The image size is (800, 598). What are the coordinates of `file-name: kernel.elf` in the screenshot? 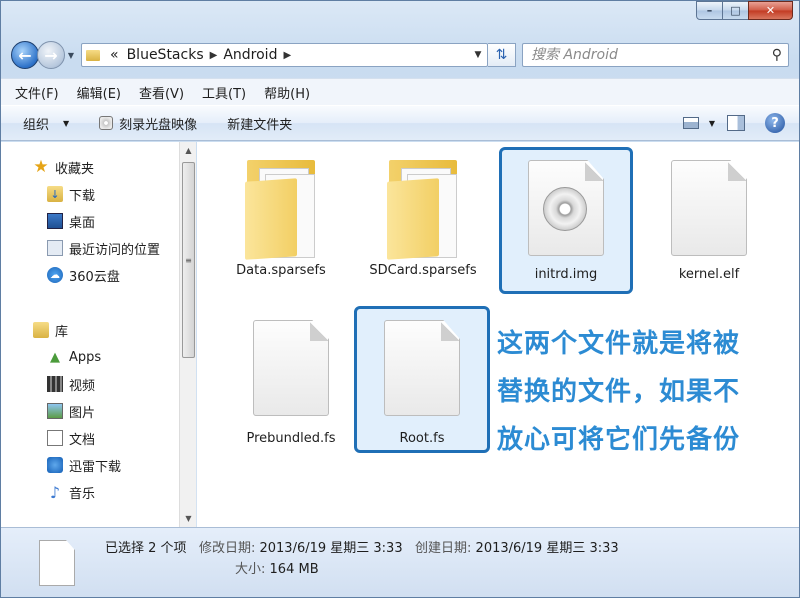 It's located at (709, 274).